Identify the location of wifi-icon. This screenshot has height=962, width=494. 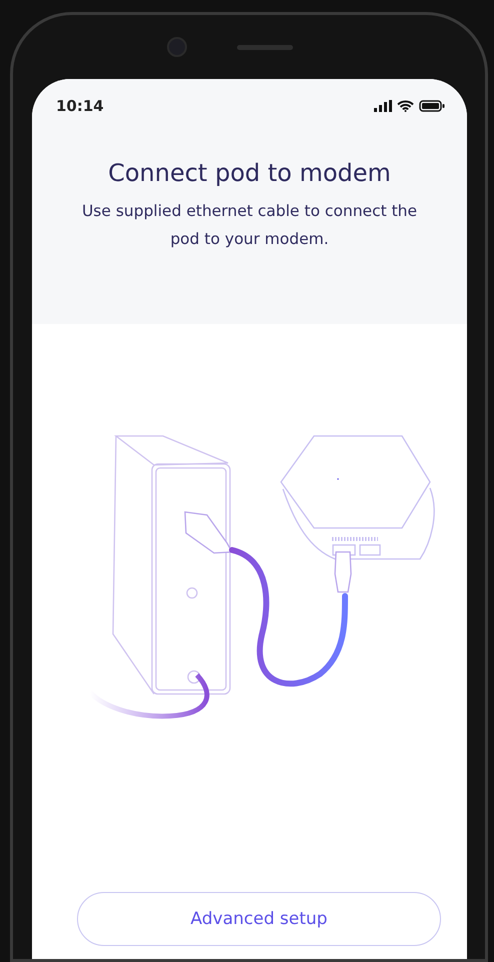
(405, 106).